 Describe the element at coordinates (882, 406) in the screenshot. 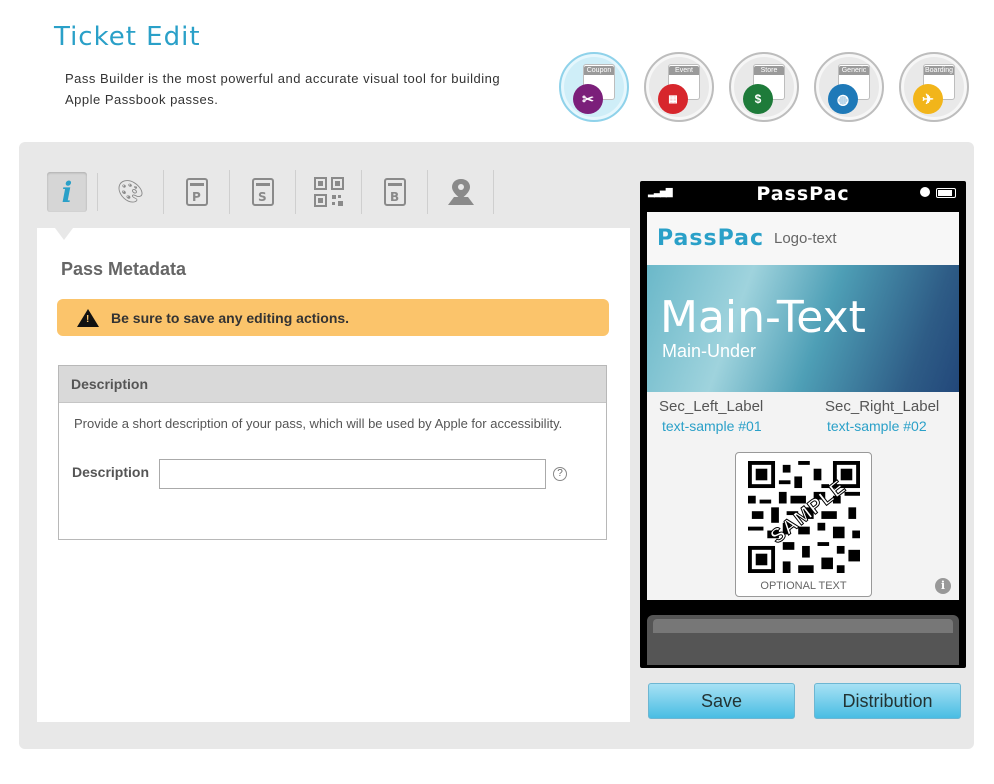

I see `sec-right-label: Sec_Right_Label` at that location.